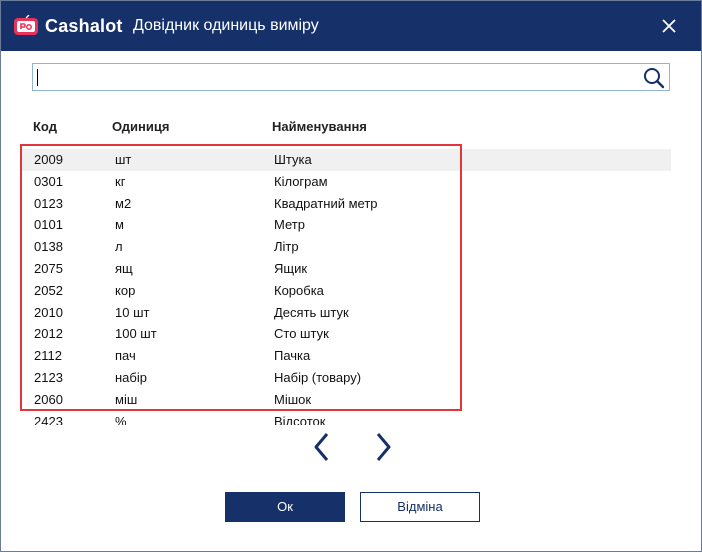 The height and width of the screenshot is (552, 702). Describe the element at coordinates (48, 334) in the screenshot. I see `cell-code: 2012` at that location.